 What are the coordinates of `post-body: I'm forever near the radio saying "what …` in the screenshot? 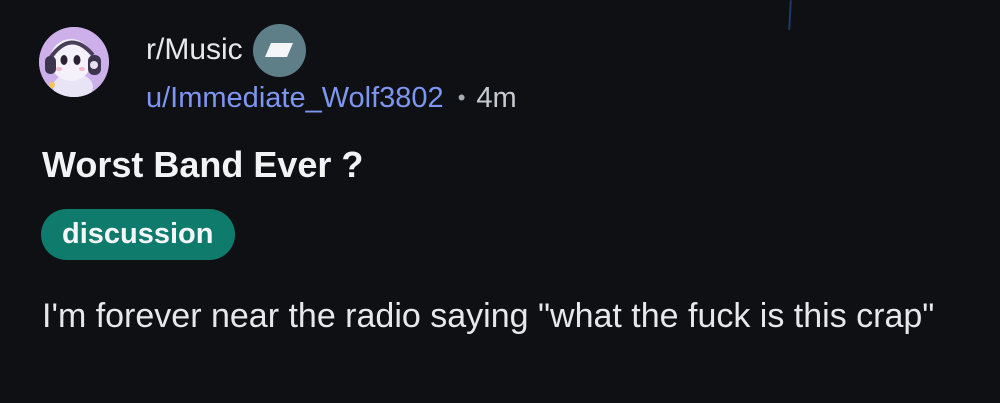 It's located at (488, 316).